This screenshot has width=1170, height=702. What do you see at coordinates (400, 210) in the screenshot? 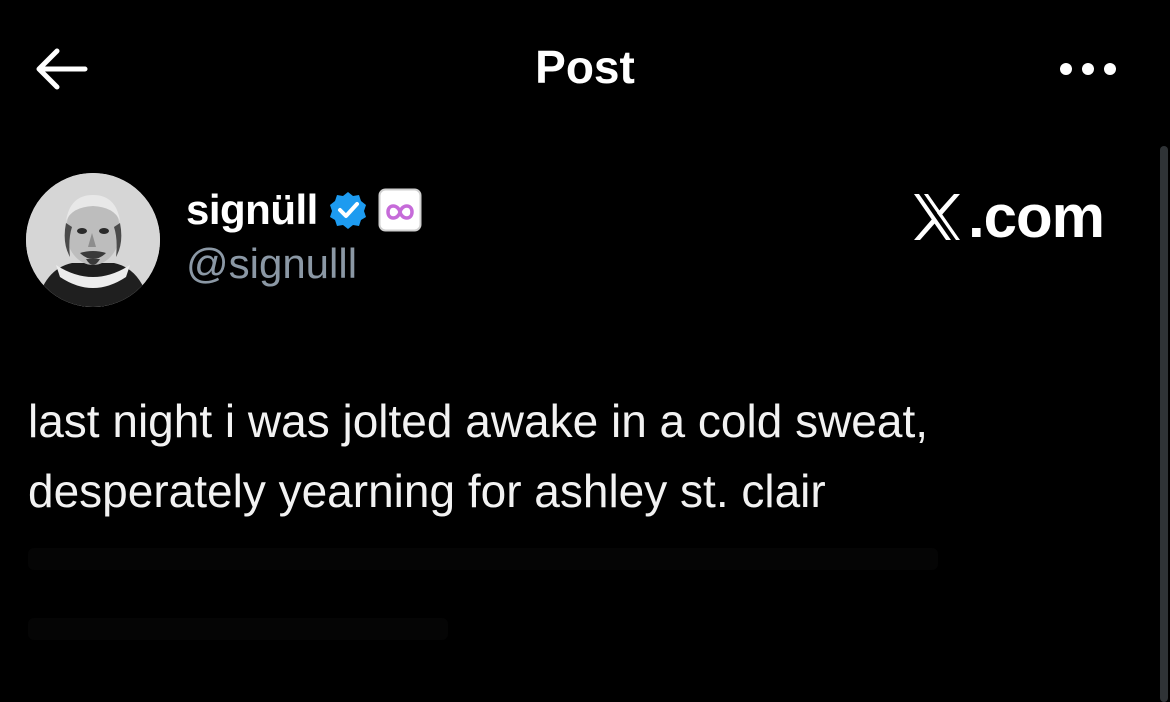
I see `affiliation-badge-icon` at bounding box center [400, 210].